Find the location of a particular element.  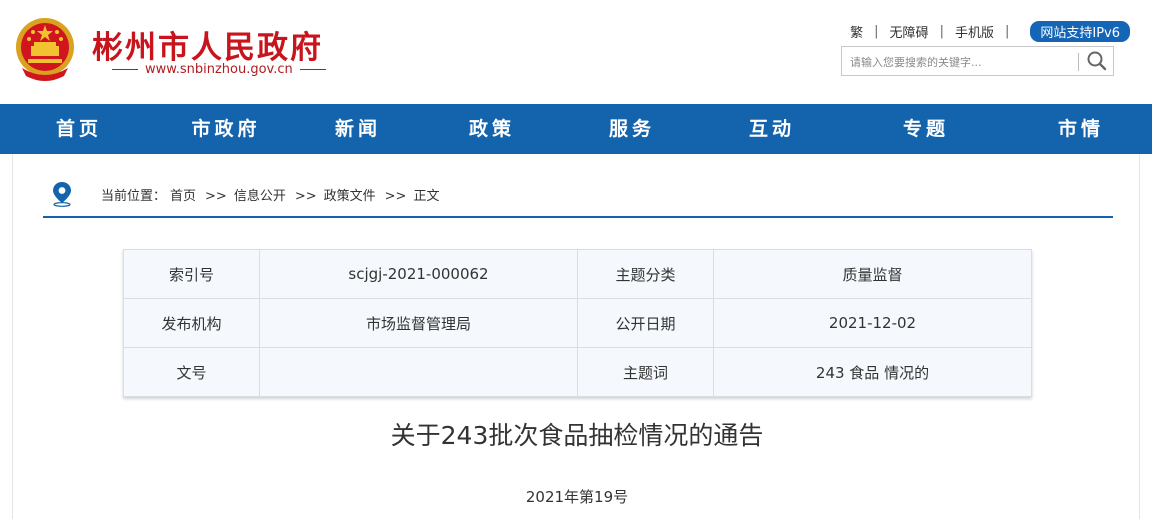

breadcrumb-info-public: 信息公开 is located at coordinates (260, 196).